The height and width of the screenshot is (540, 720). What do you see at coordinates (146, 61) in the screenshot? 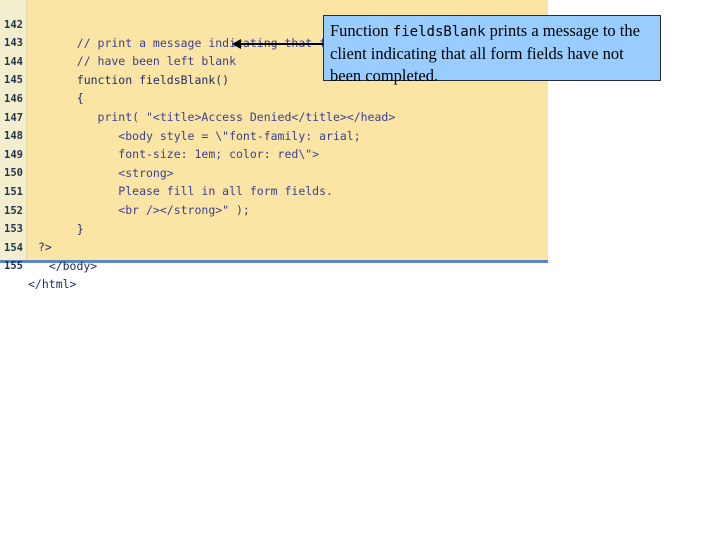
I see `code-text: // have been left blank` at bounding box center [146, 61].